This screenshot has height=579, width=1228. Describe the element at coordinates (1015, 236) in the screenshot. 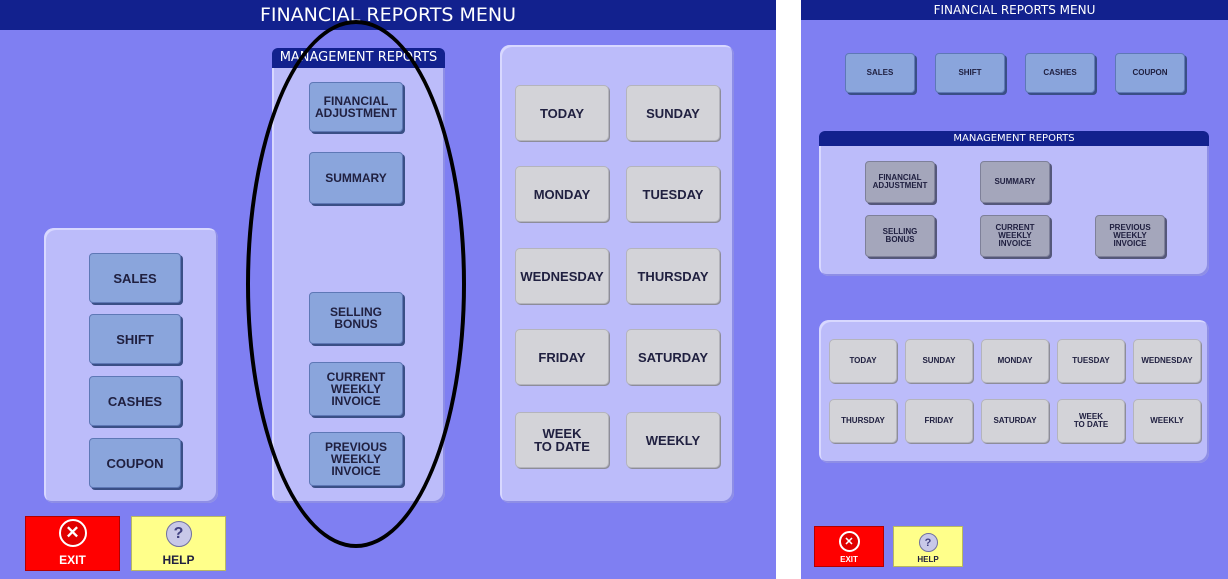

I see `current-weekly-invoice-button: CURRENT WEEKLY INVOICE` at that location.